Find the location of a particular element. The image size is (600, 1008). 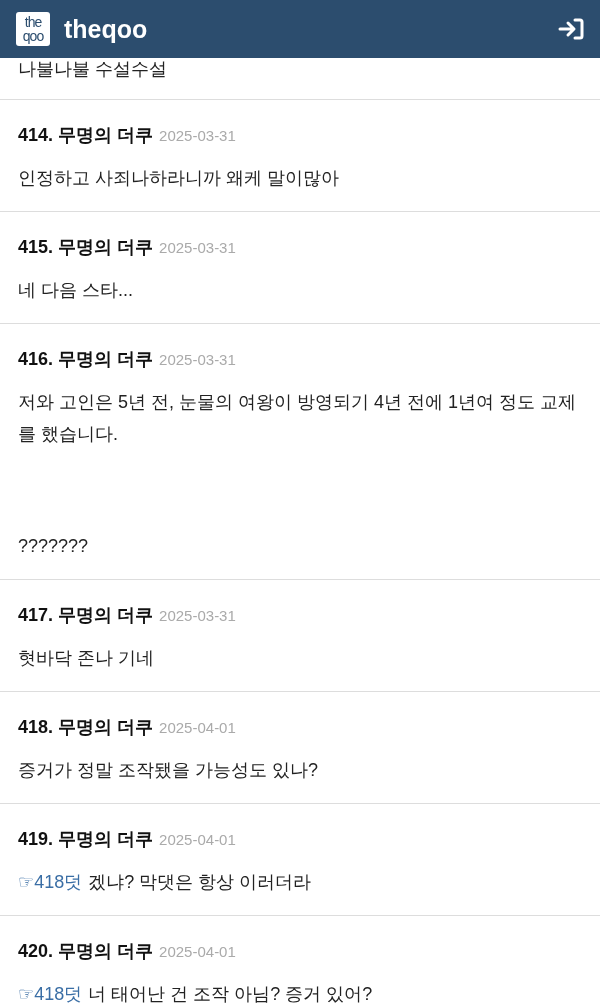

site-title: theqoo is located at coordinates (304, 29).